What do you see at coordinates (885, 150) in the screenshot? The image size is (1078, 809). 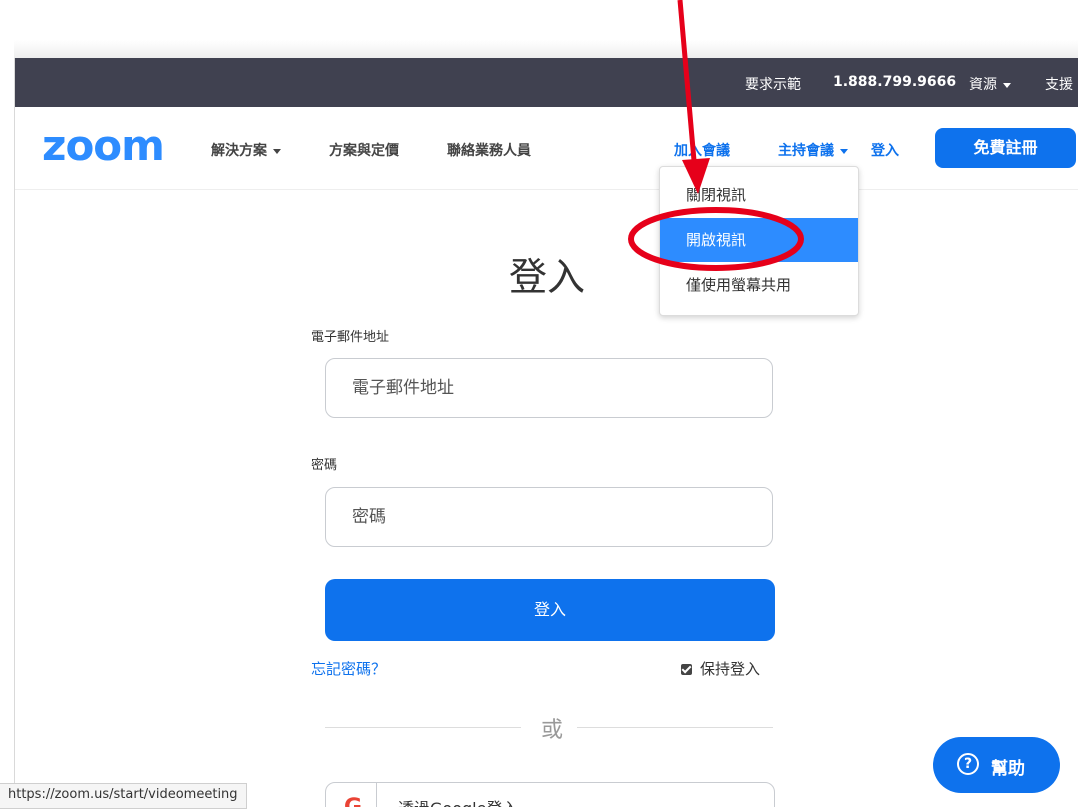 I see `sign-in-link: 登入` at bounding box center [885, 150].